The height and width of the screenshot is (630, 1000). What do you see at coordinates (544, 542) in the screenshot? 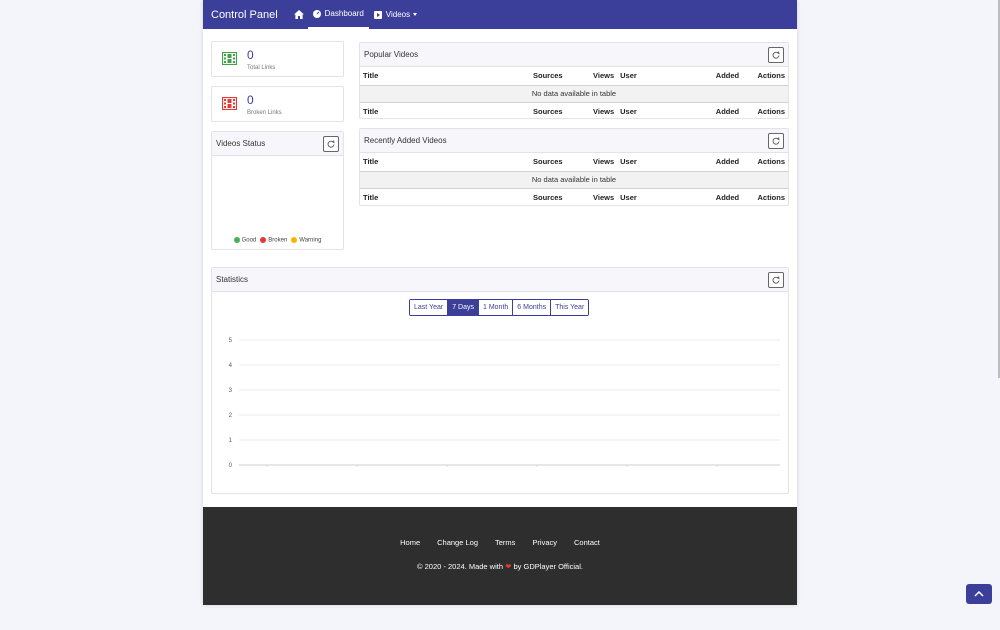
I see `footer-link-privacy: Privacy` at bounding box center [544, 542].